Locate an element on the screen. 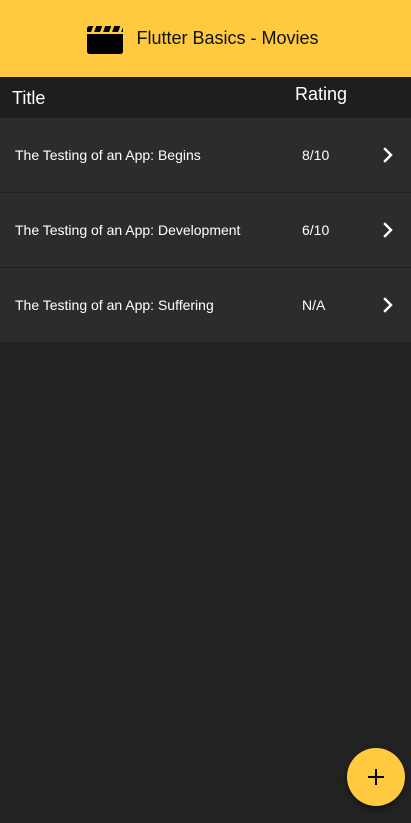 The height and width of the screenshot is (823, 411). movie-row: The Testing of an App: Development 6/10 is located at coordinates (205, 230).